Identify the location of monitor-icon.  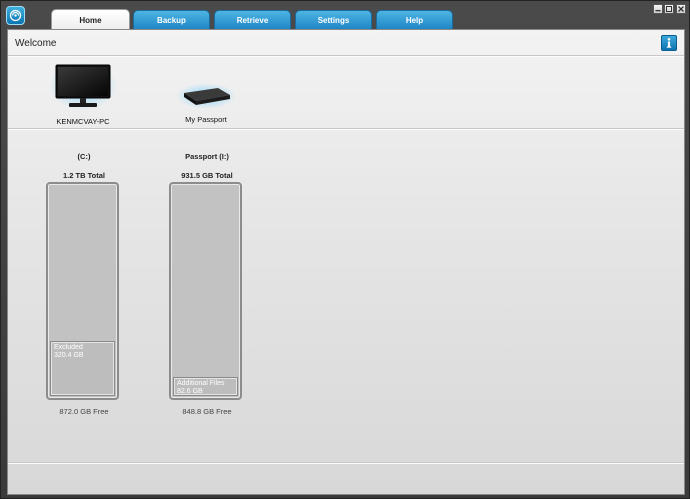
(83, 86).